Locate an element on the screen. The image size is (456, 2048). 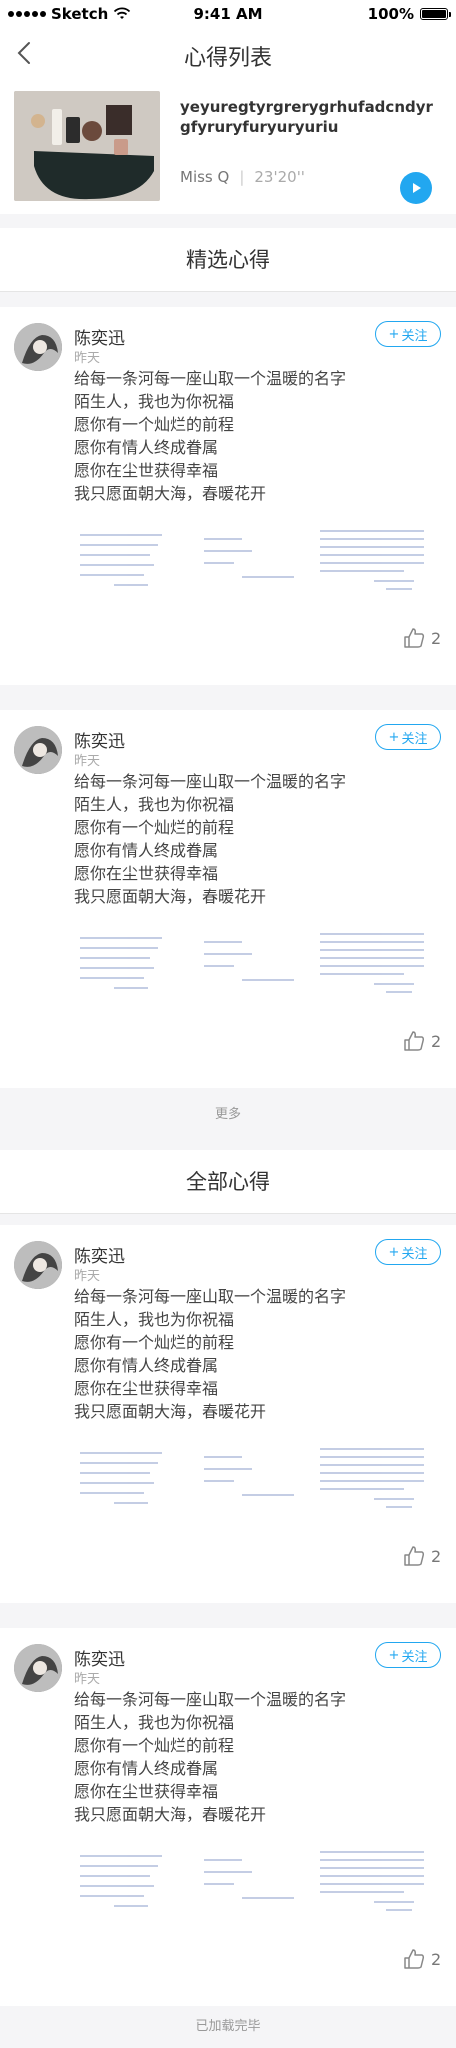
page-title: 心得列表 is located at coordinates (227, 58).